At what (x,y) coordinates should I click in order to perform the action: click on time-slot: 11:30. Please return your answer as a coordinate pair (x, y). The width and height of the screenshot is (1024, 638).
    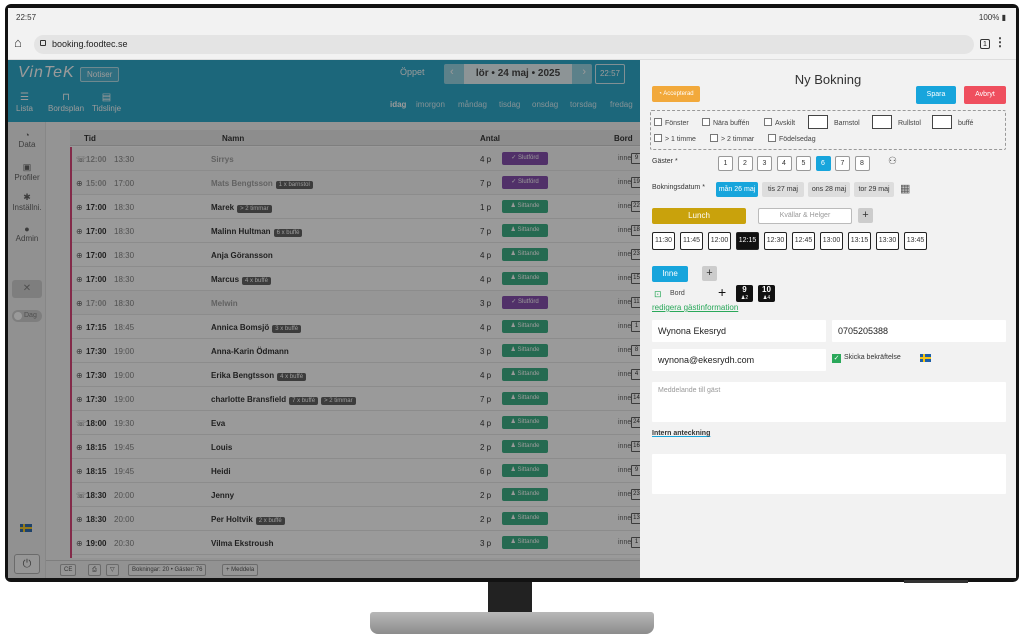
    Looking at the image, I should click on (663, 241).